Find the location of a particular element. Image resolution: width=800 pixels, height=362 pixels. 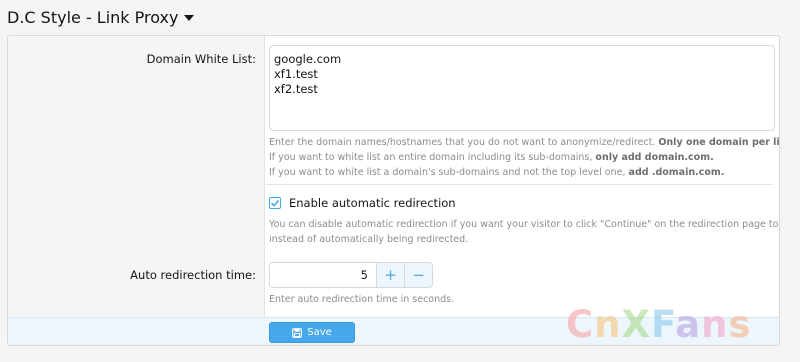

check-icon is located at coordinates (275, 203).